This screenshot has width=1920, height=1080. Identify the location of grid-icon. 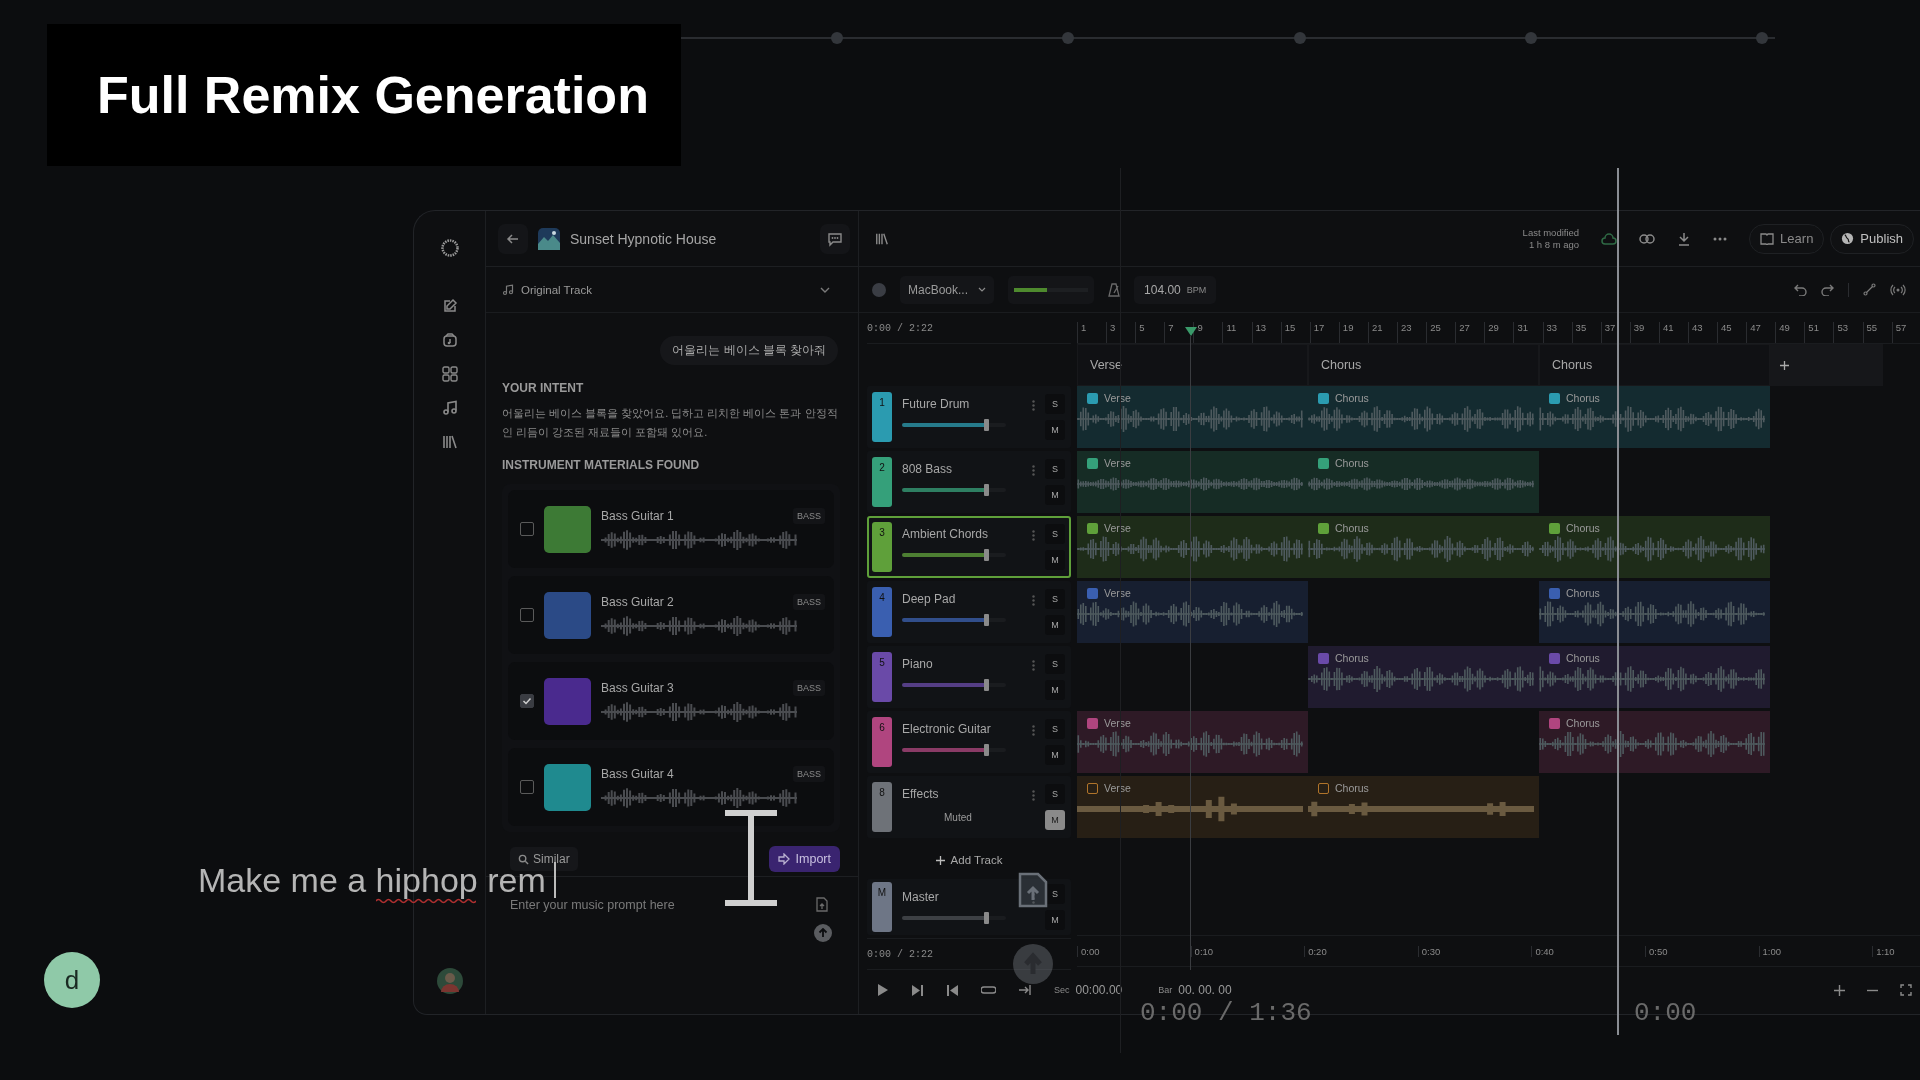
(449, 374).